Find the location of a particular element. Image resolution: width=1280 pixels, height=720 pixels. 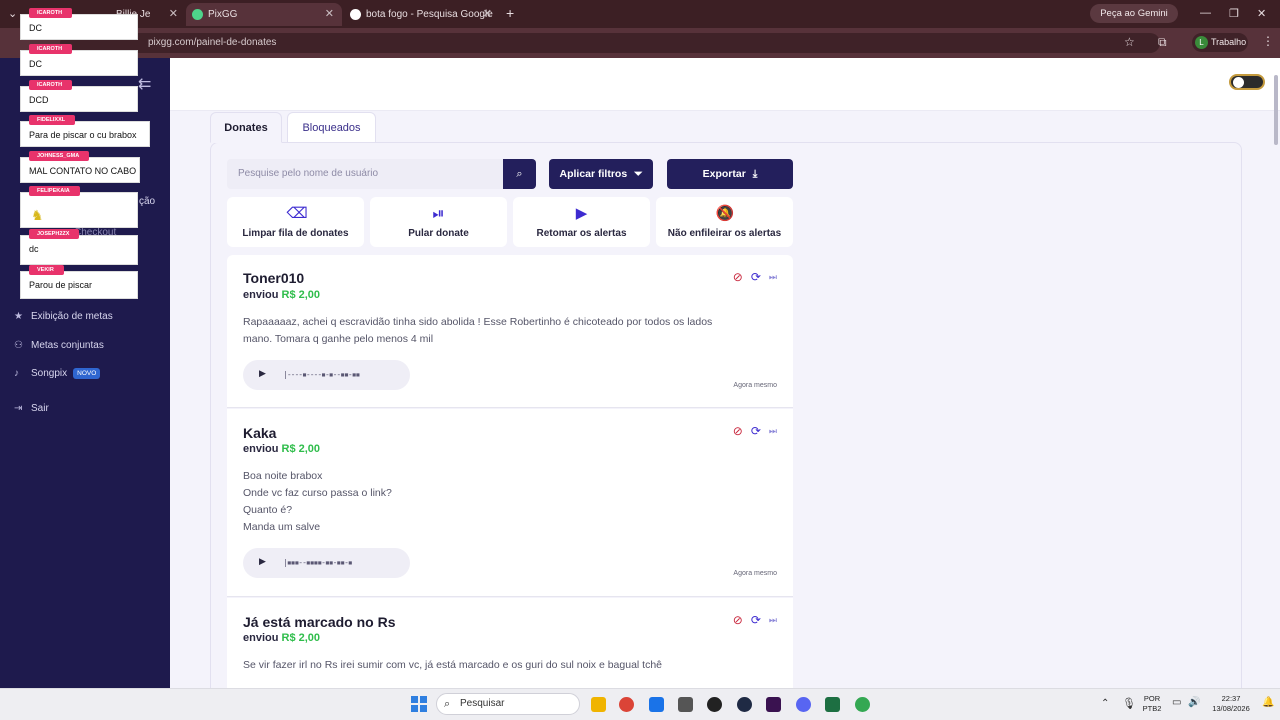

store-icon is located at coordinates (656, 704).